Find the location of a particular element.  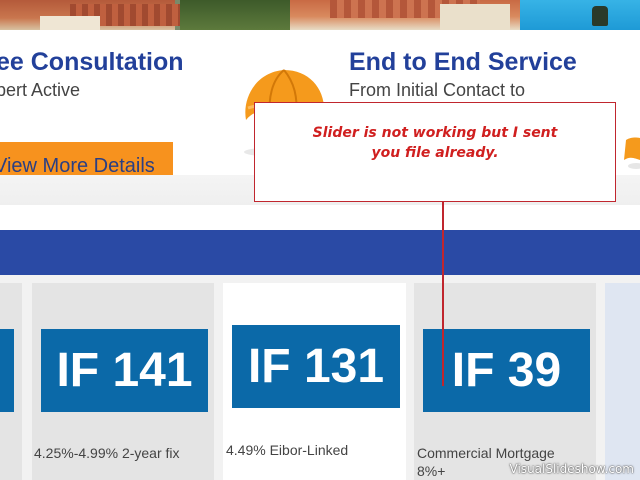

watermark: VisualSlideshow.com is located at coordinates (571, 469).